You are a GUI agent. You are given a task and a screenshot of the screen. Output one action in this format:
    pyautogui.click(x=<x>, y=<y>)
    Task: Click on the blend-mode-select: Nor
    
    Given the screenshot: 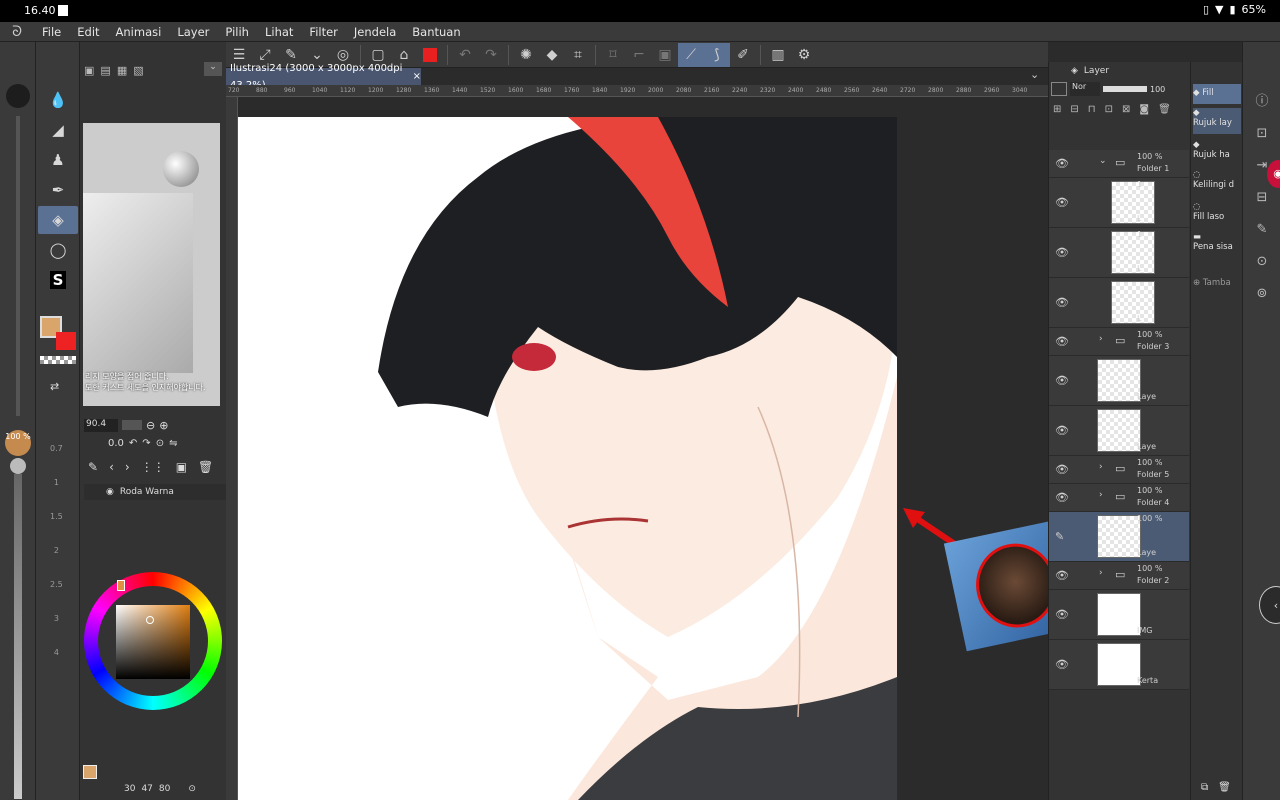 What is the action you would take?
    pyautogui.click(x=1085, y=89)
    